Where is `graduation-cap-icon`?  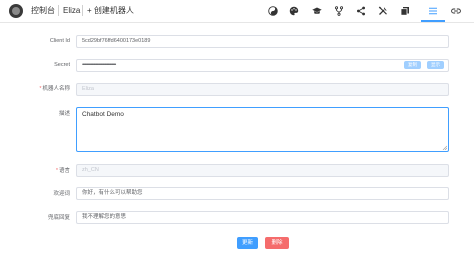
graduation-cap-icon is located at coordinates (317, 11).